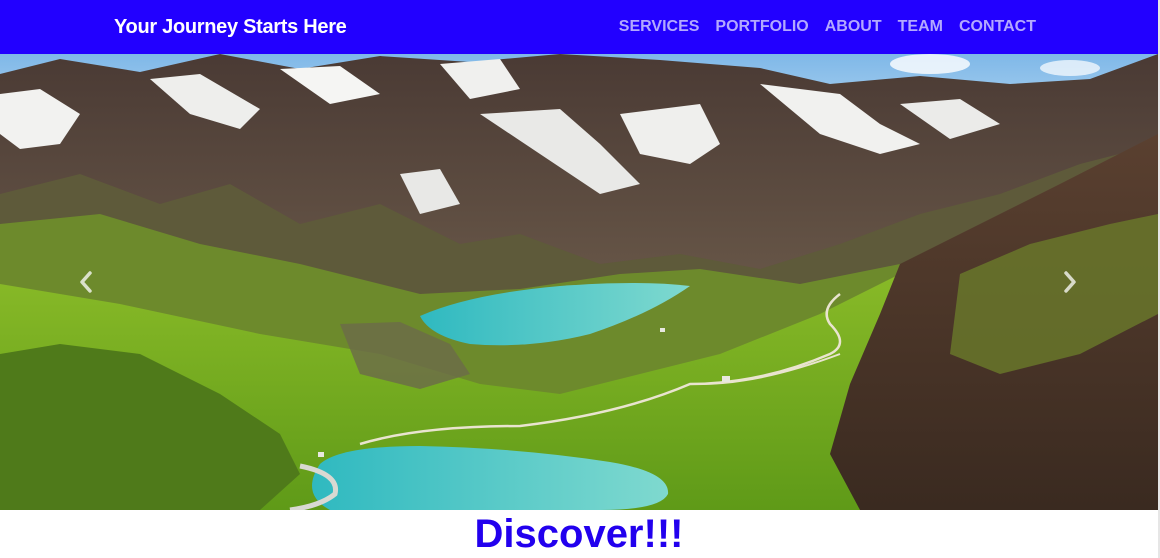  Describe the element at coordinates (853, 27) in the screenshot. I see `nav-link-about: ABOUT` at that location.